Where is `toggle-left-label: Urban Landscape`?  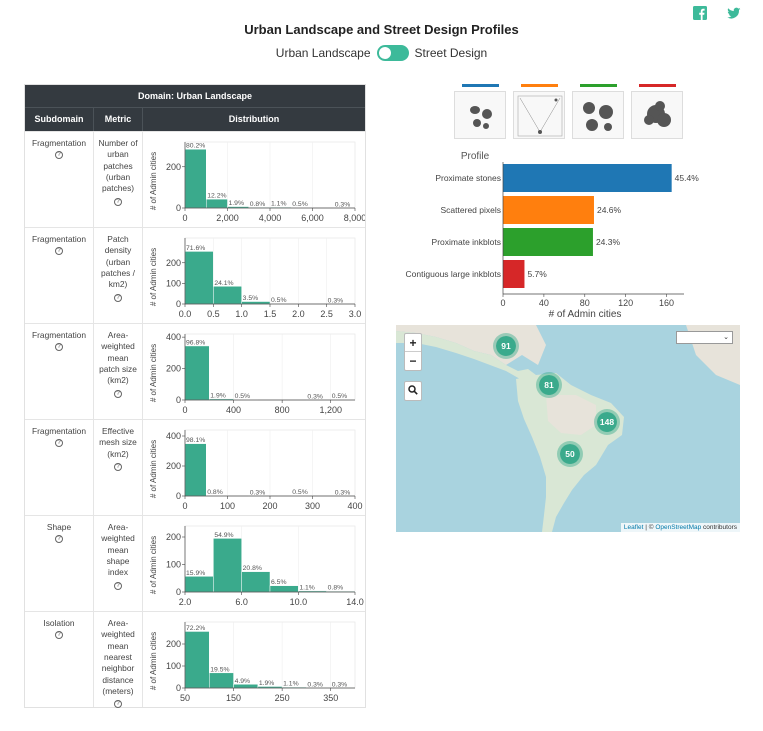 toggle-left-label: Urban Landscape is located at coordinates (323, 53).